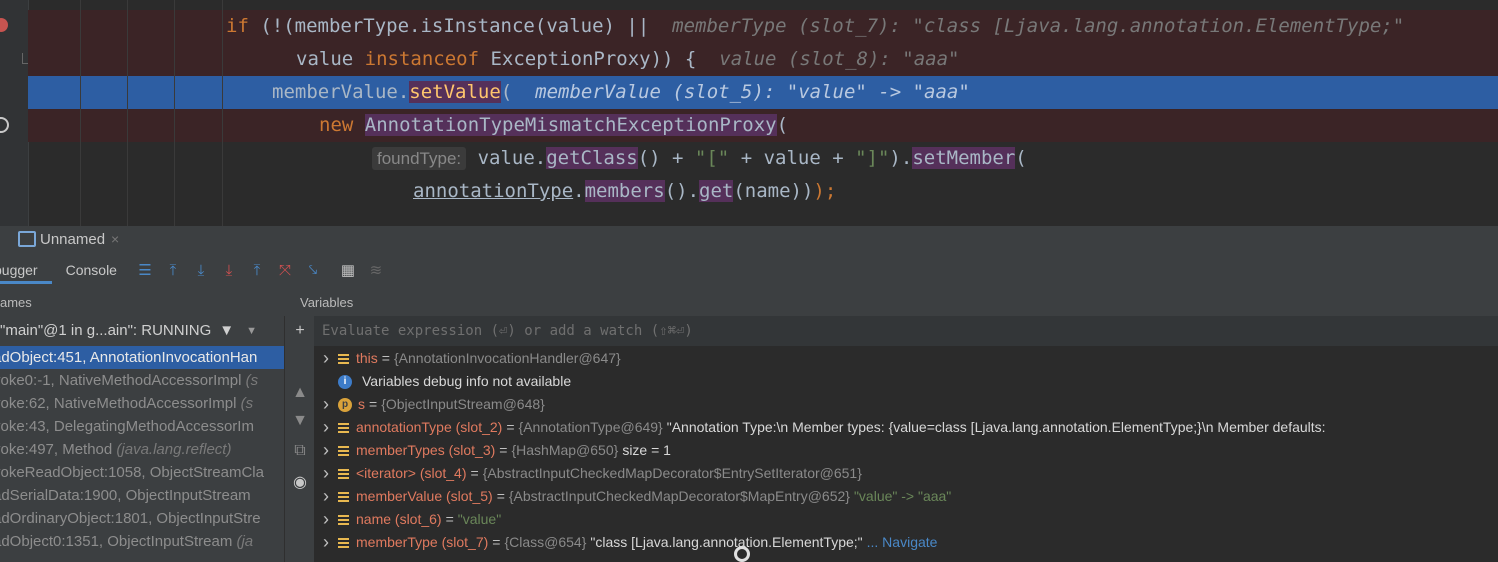 The height and width of the screenshot is (562, 1498). Describe the element at coordinates (463, 404) in the screenshot. I see `variable-type: {ObjectInputStream@648}` at that location.